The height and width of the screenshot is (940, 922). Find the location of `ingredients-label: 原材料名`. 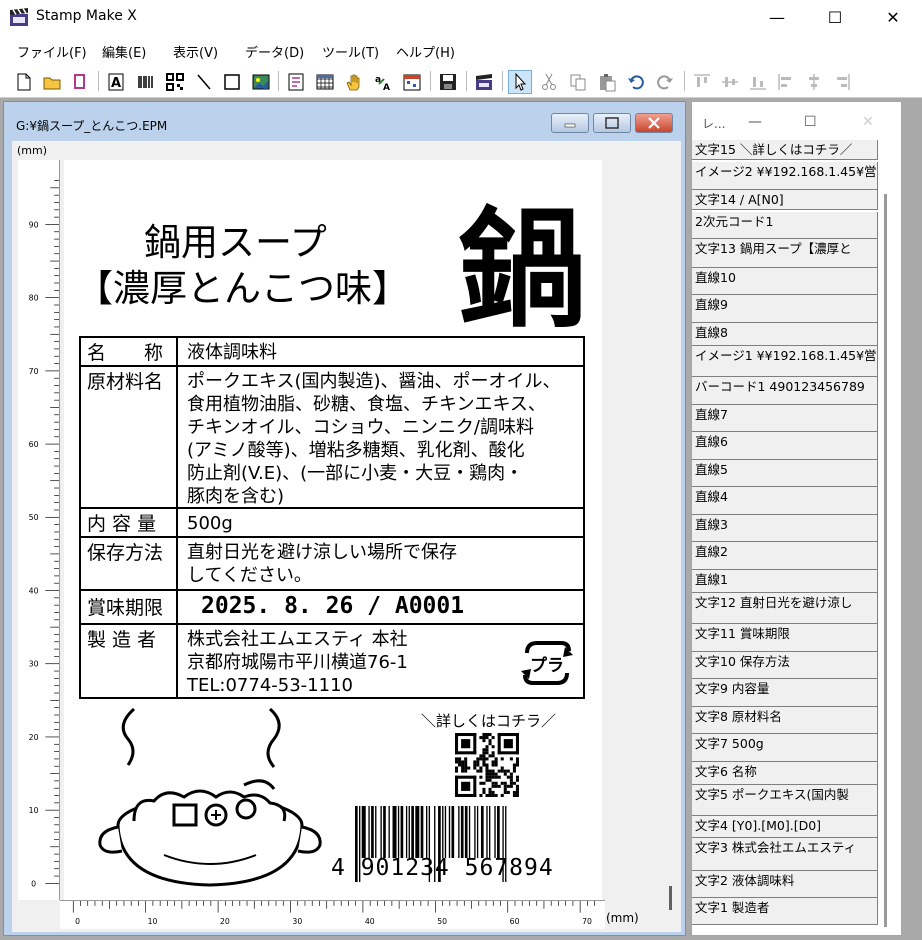

ingredients-label: 原材料名 is located at coordinates (129, 437).